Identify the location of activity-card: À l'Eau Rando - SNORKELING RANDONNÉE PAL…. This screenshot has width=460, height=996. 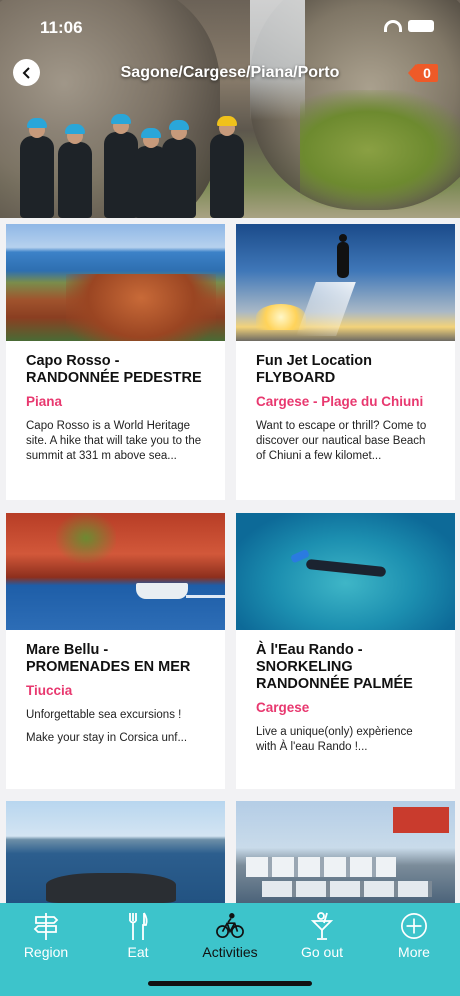
(345, 651).